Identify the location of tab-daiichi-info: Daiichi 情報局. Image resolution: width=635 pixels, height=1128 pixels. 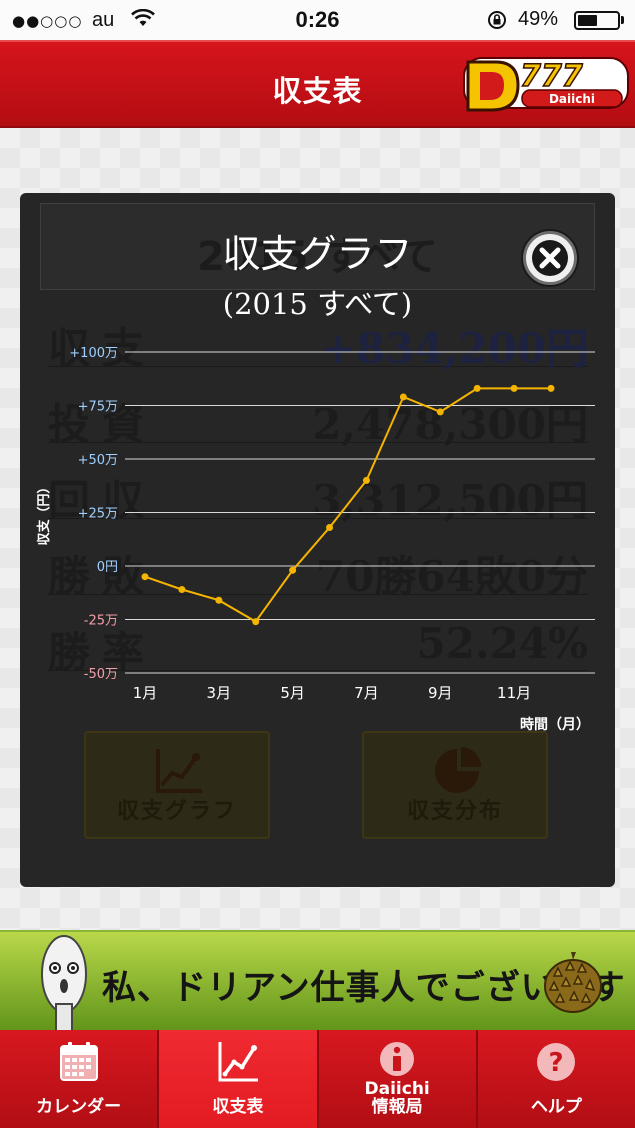
(398, 1079).